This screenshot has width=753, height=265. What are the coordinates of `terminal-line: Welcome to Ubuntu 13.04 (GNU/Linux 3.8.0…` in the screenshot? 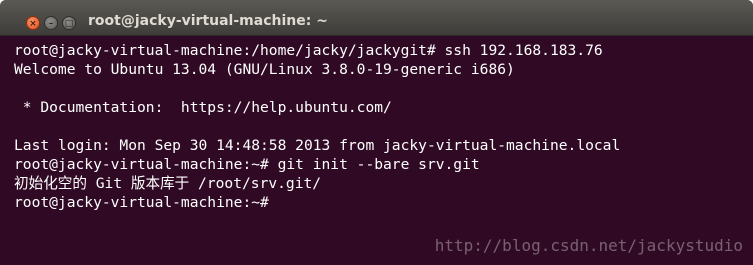 It's located at (264, 69).